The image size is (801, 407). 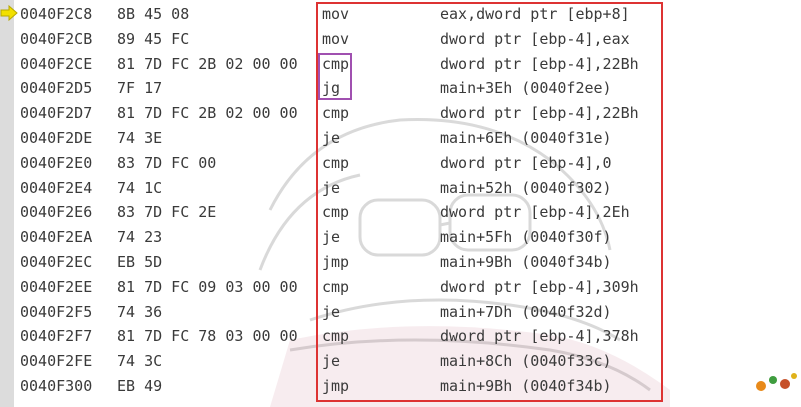 What do you see at coordinates (56, 286) in the screenshot?
I see `address-text: 0040F2EE` at bounding box center [56, 286].